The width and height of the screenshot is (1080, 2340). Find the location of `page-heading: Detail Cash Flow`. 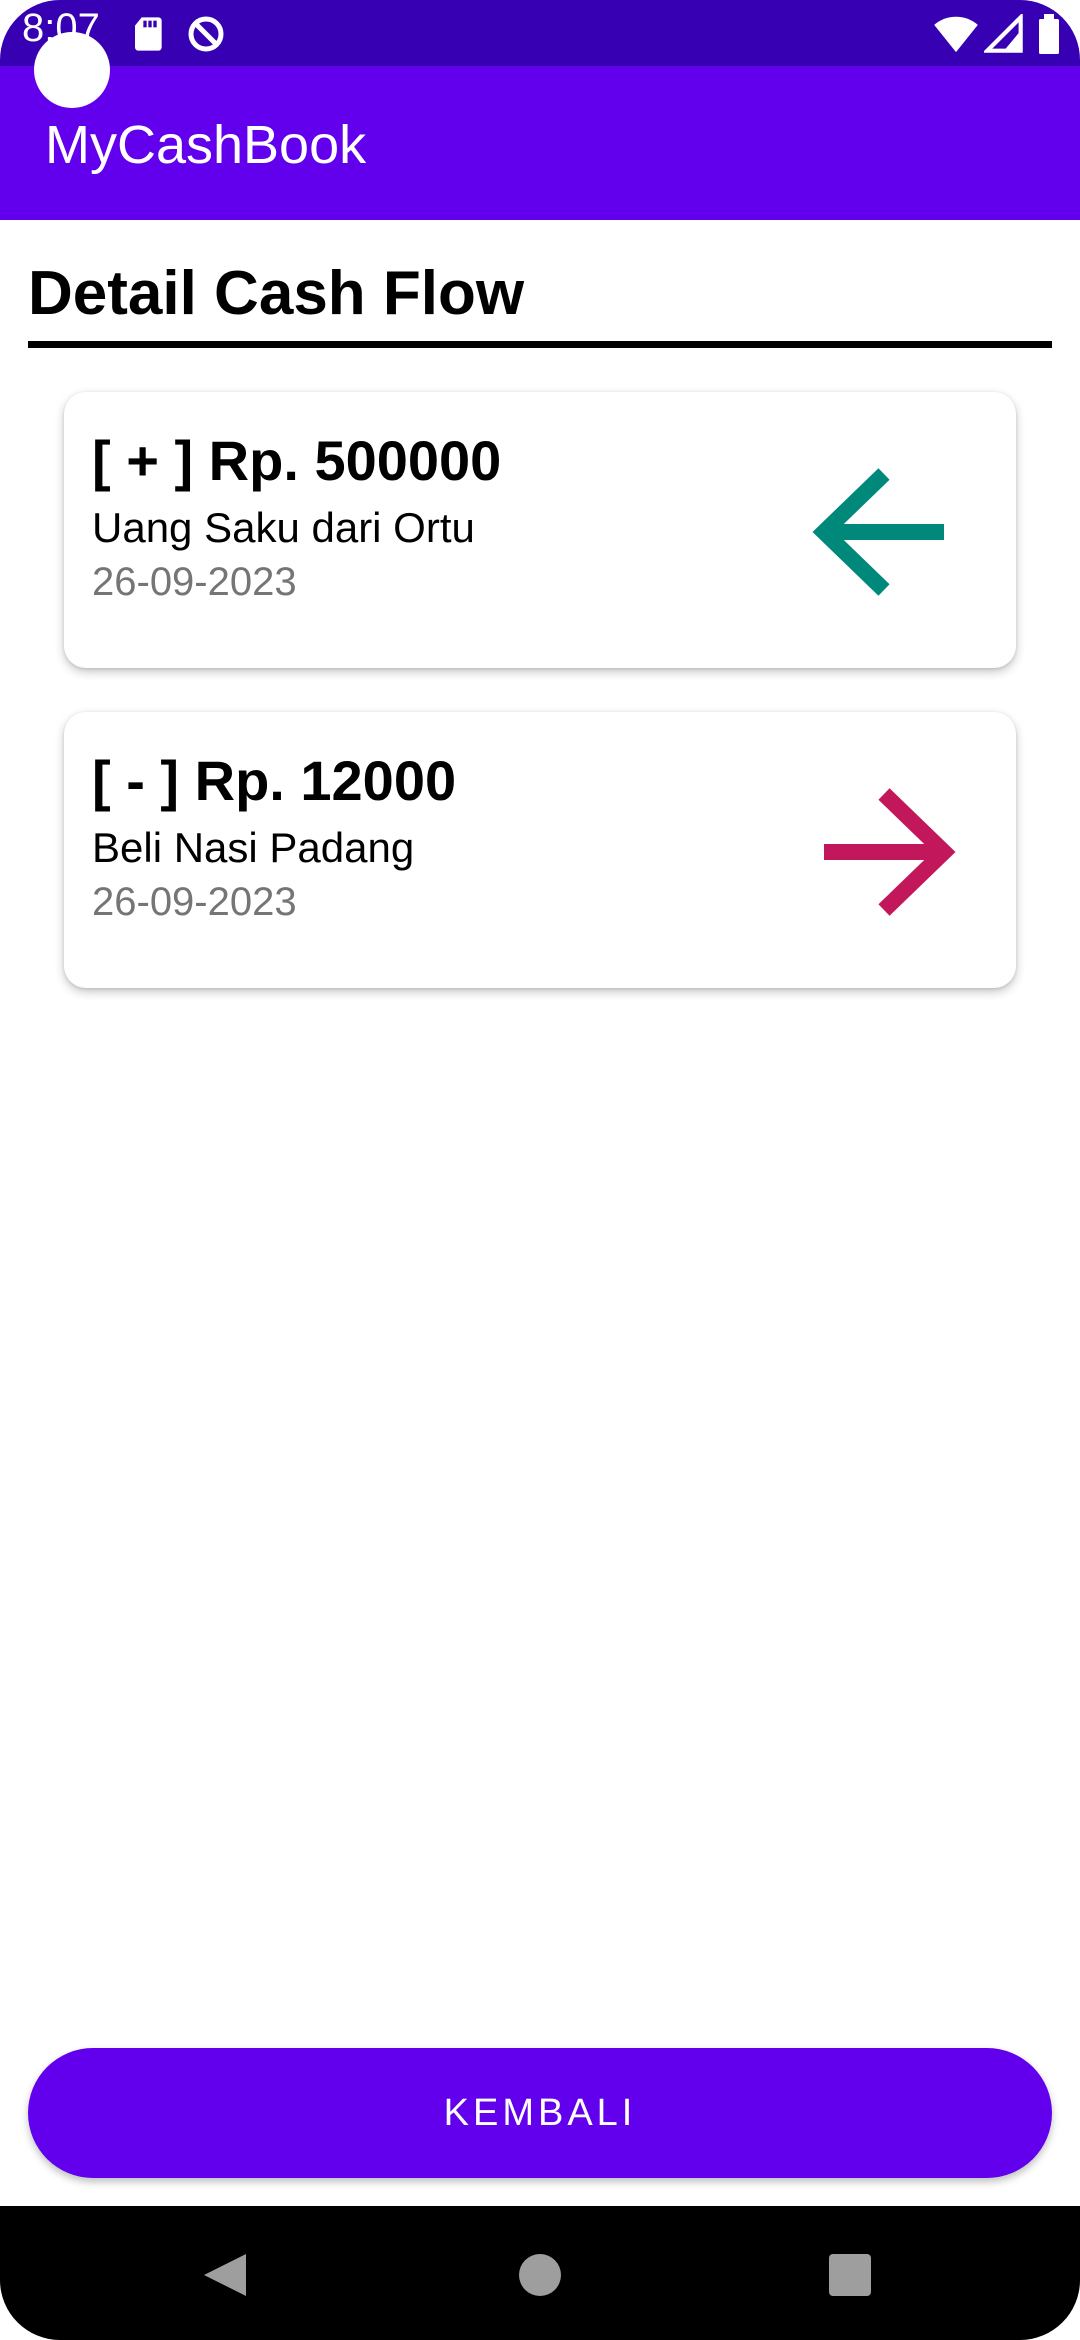

page-heading: Detail Cash Flow is located at coordinates (276, 293).